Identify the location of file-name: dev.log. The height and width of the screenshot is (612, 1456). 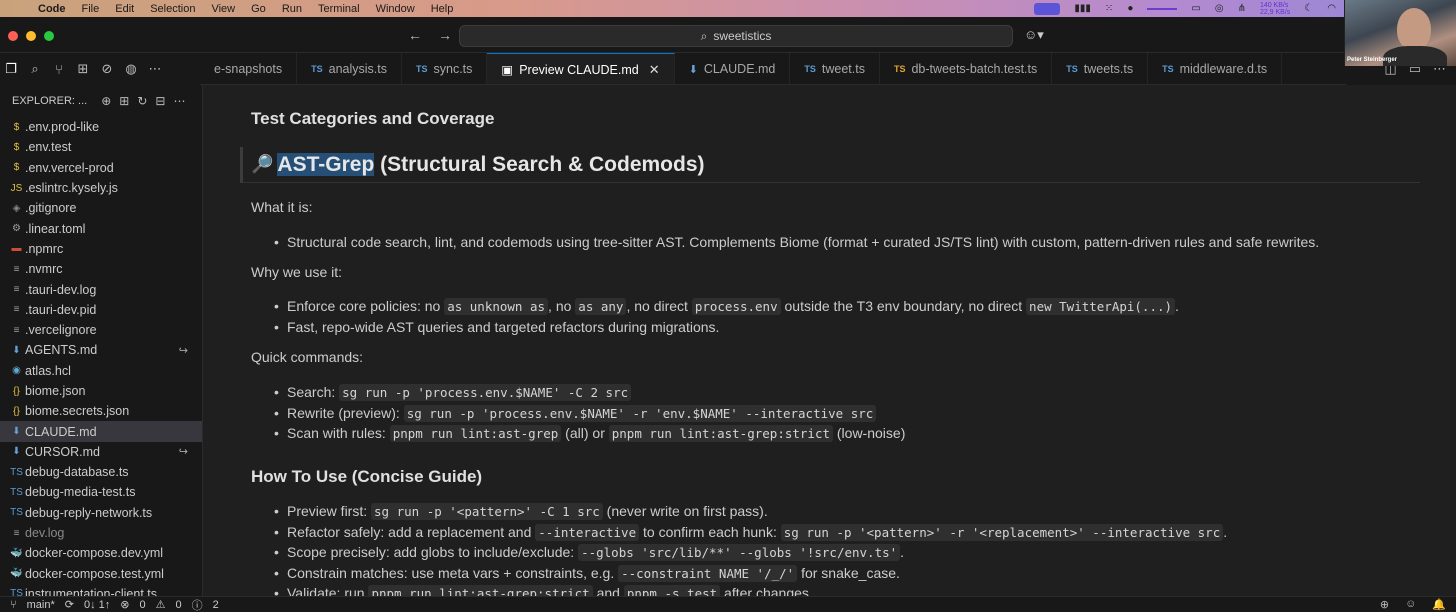
(45, 533).